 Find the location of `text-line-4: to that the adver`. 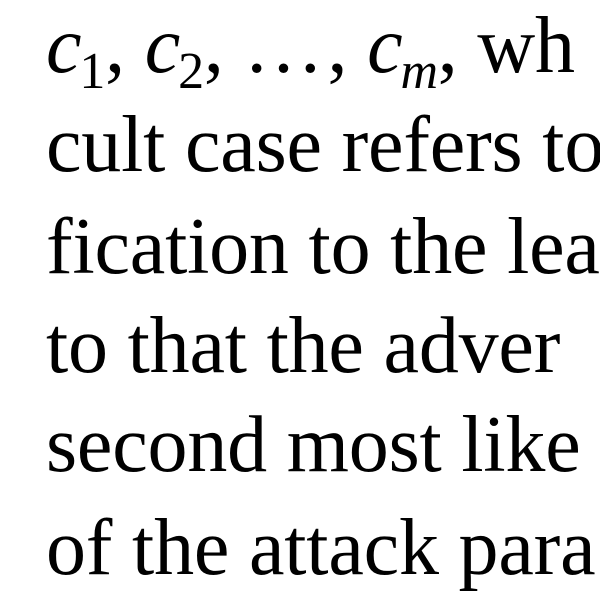

text-line-4: to that the adver is located at coordinates (303, 346).